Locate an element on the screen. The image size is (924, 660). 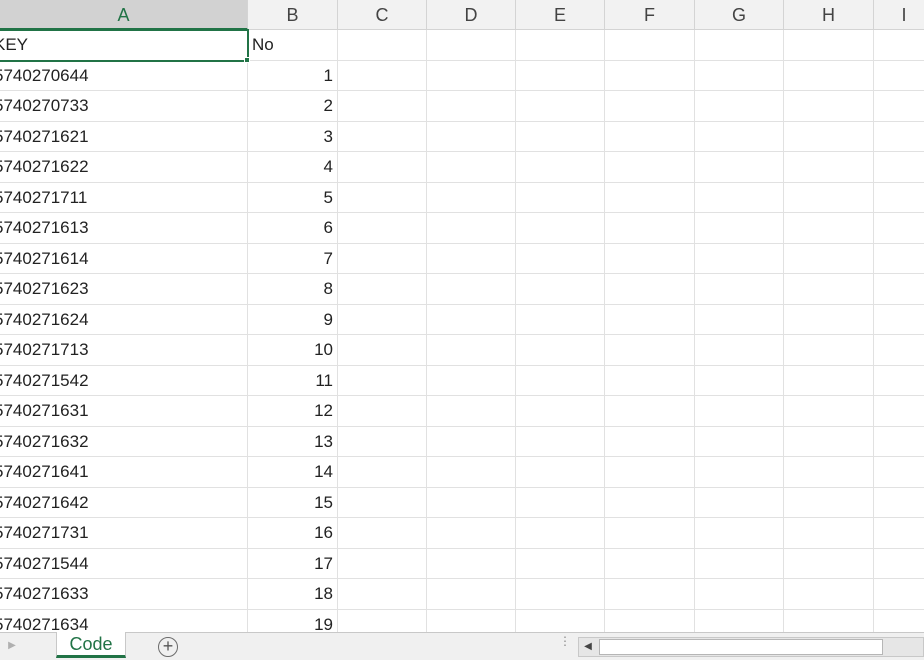
key-cell: 5740271624 is located at coordinates (124, 319).